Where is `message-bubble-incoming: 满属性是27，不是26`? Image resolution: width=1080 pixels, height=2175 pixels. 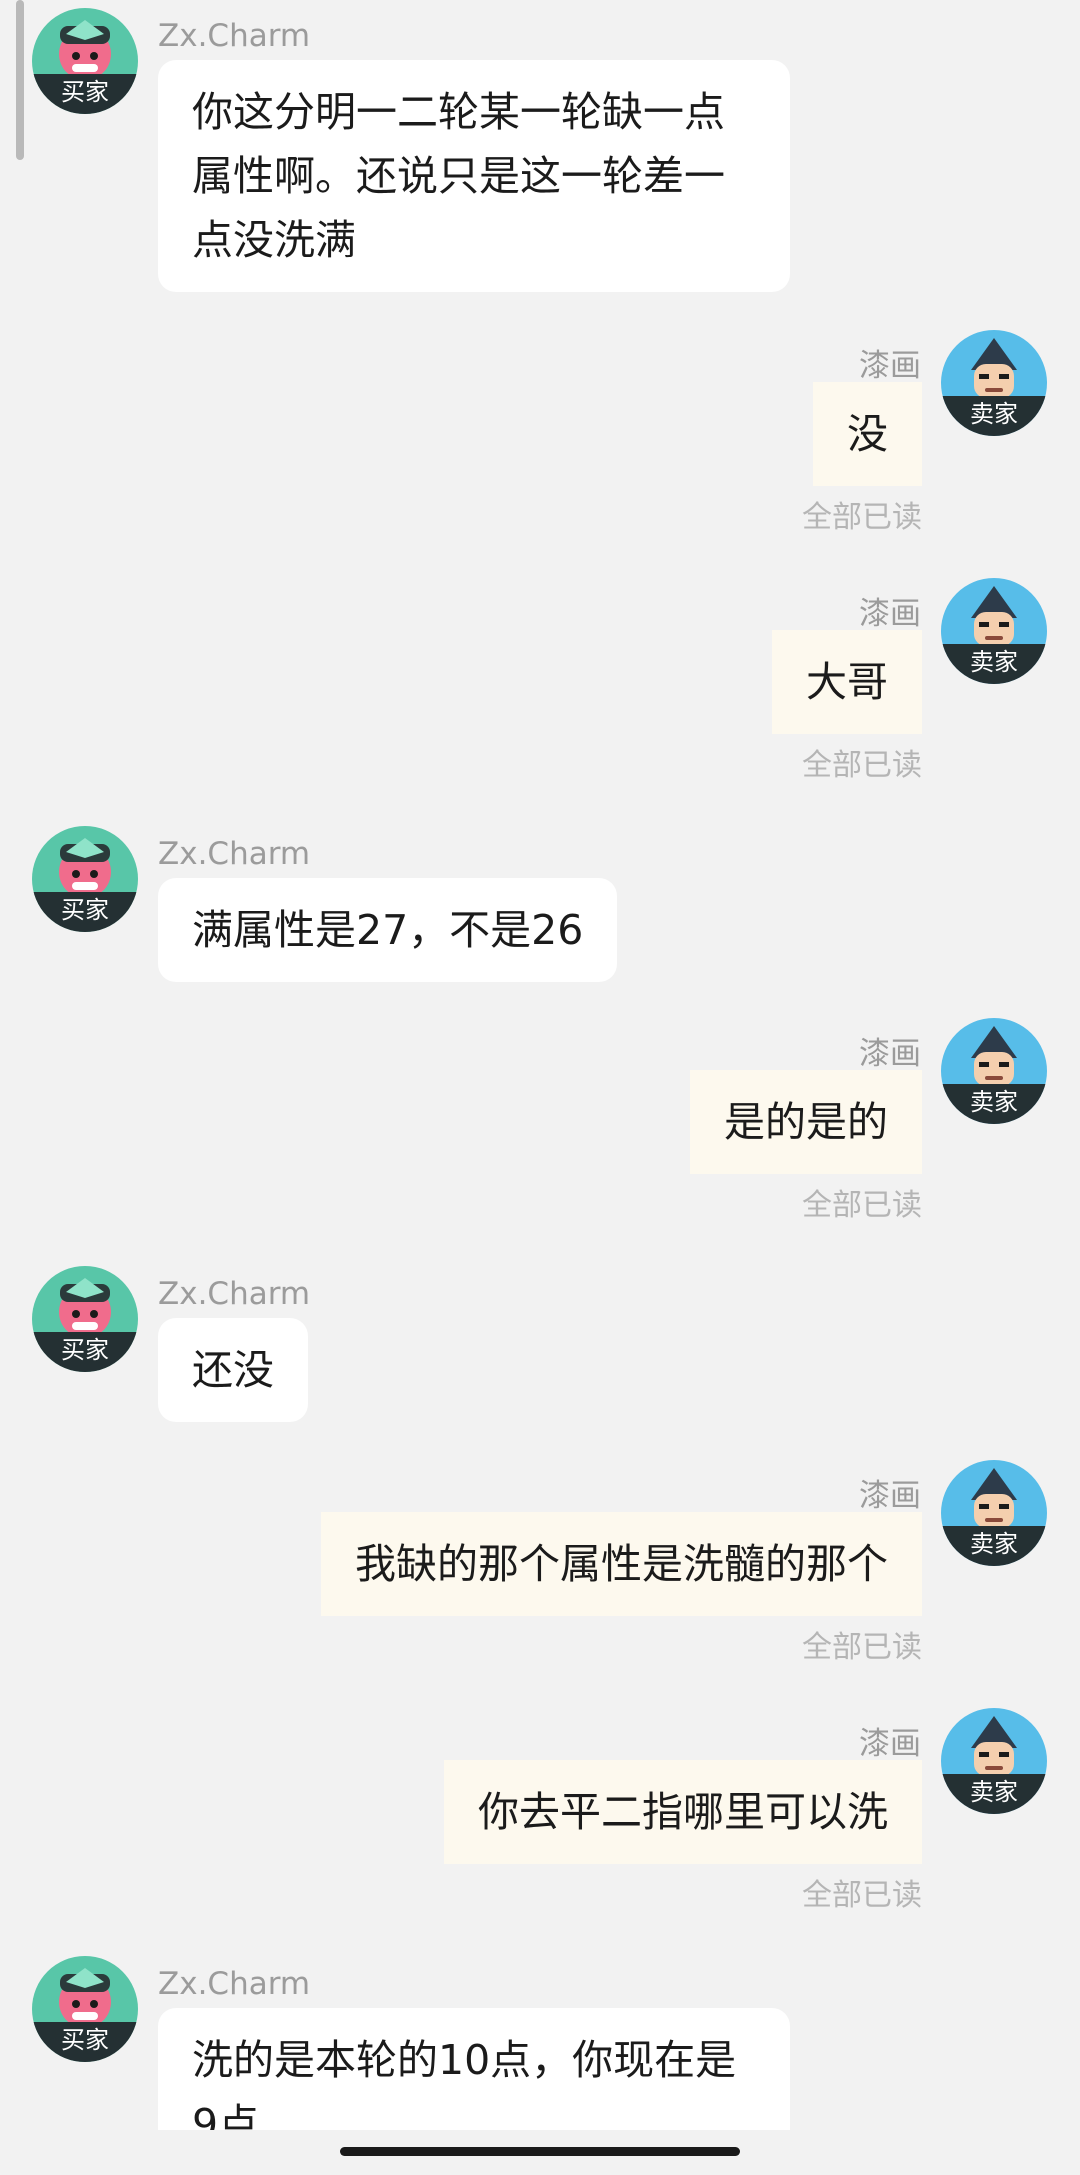 message-bubble-incoming: 满属性是27，不是26 is located at coordinates (388, 930).